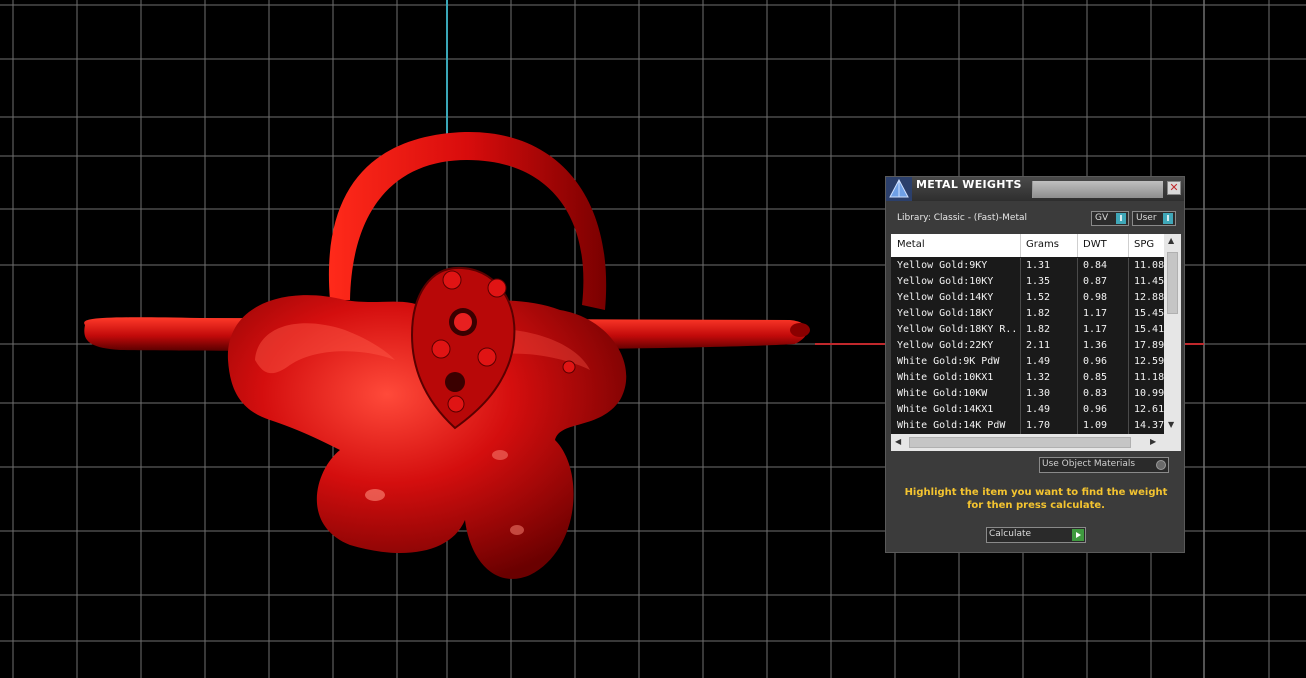  I want to click on metal-cell: Yellow Gold:14KY, so click(945, 297).